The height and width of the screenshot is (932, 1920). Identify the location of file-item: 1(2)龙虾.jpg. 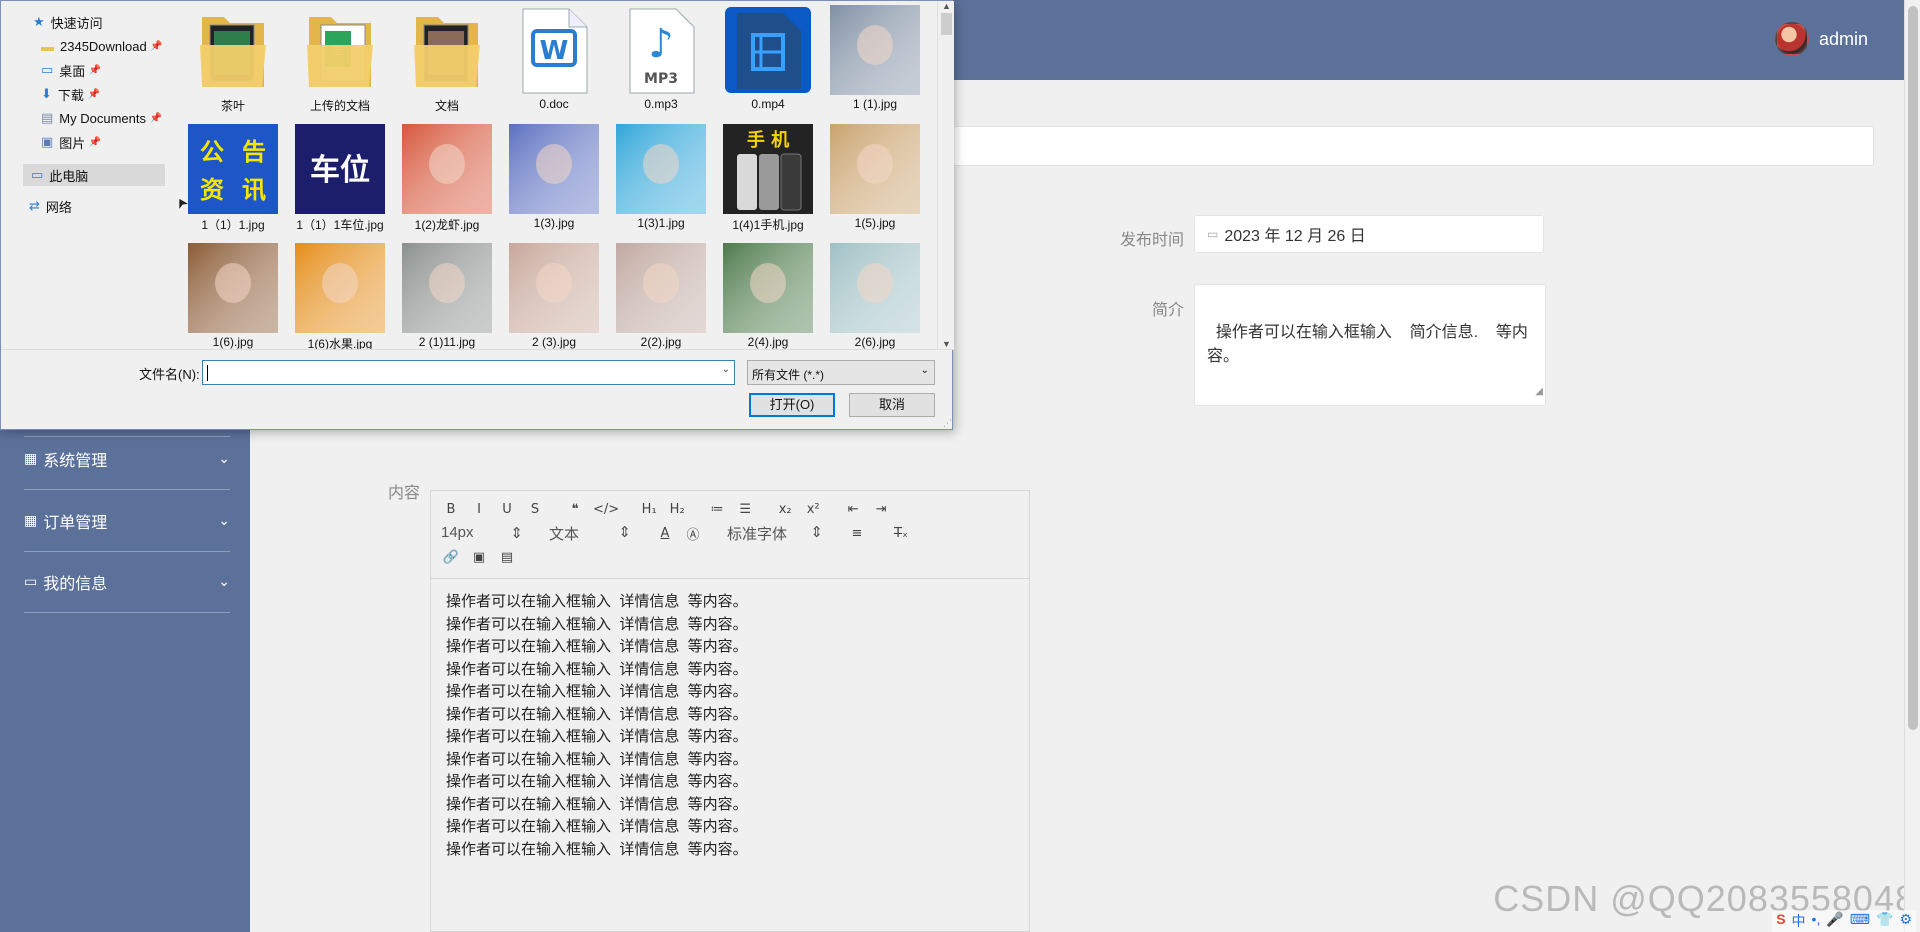
(447, 179).